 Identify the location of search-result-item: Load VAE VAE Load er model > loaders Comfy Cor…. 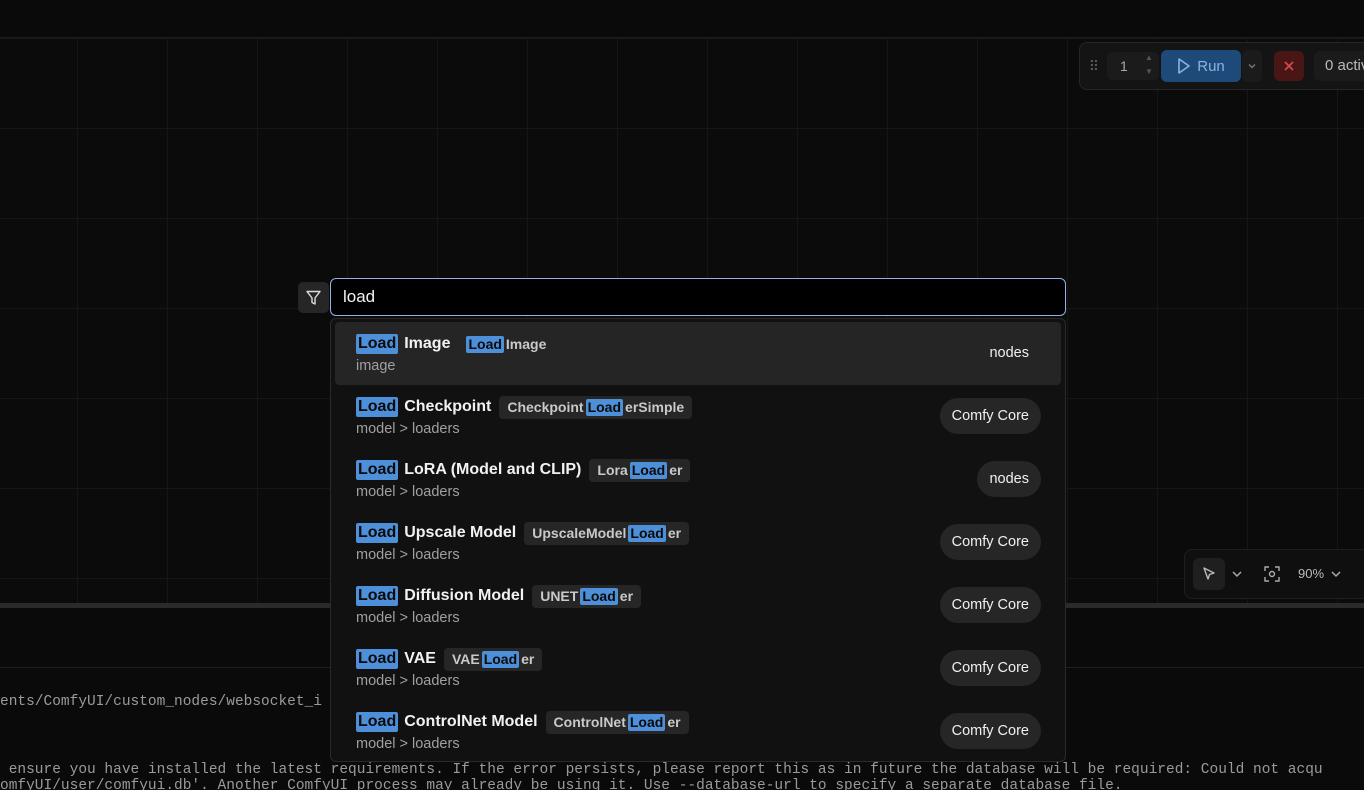
(698, 668).